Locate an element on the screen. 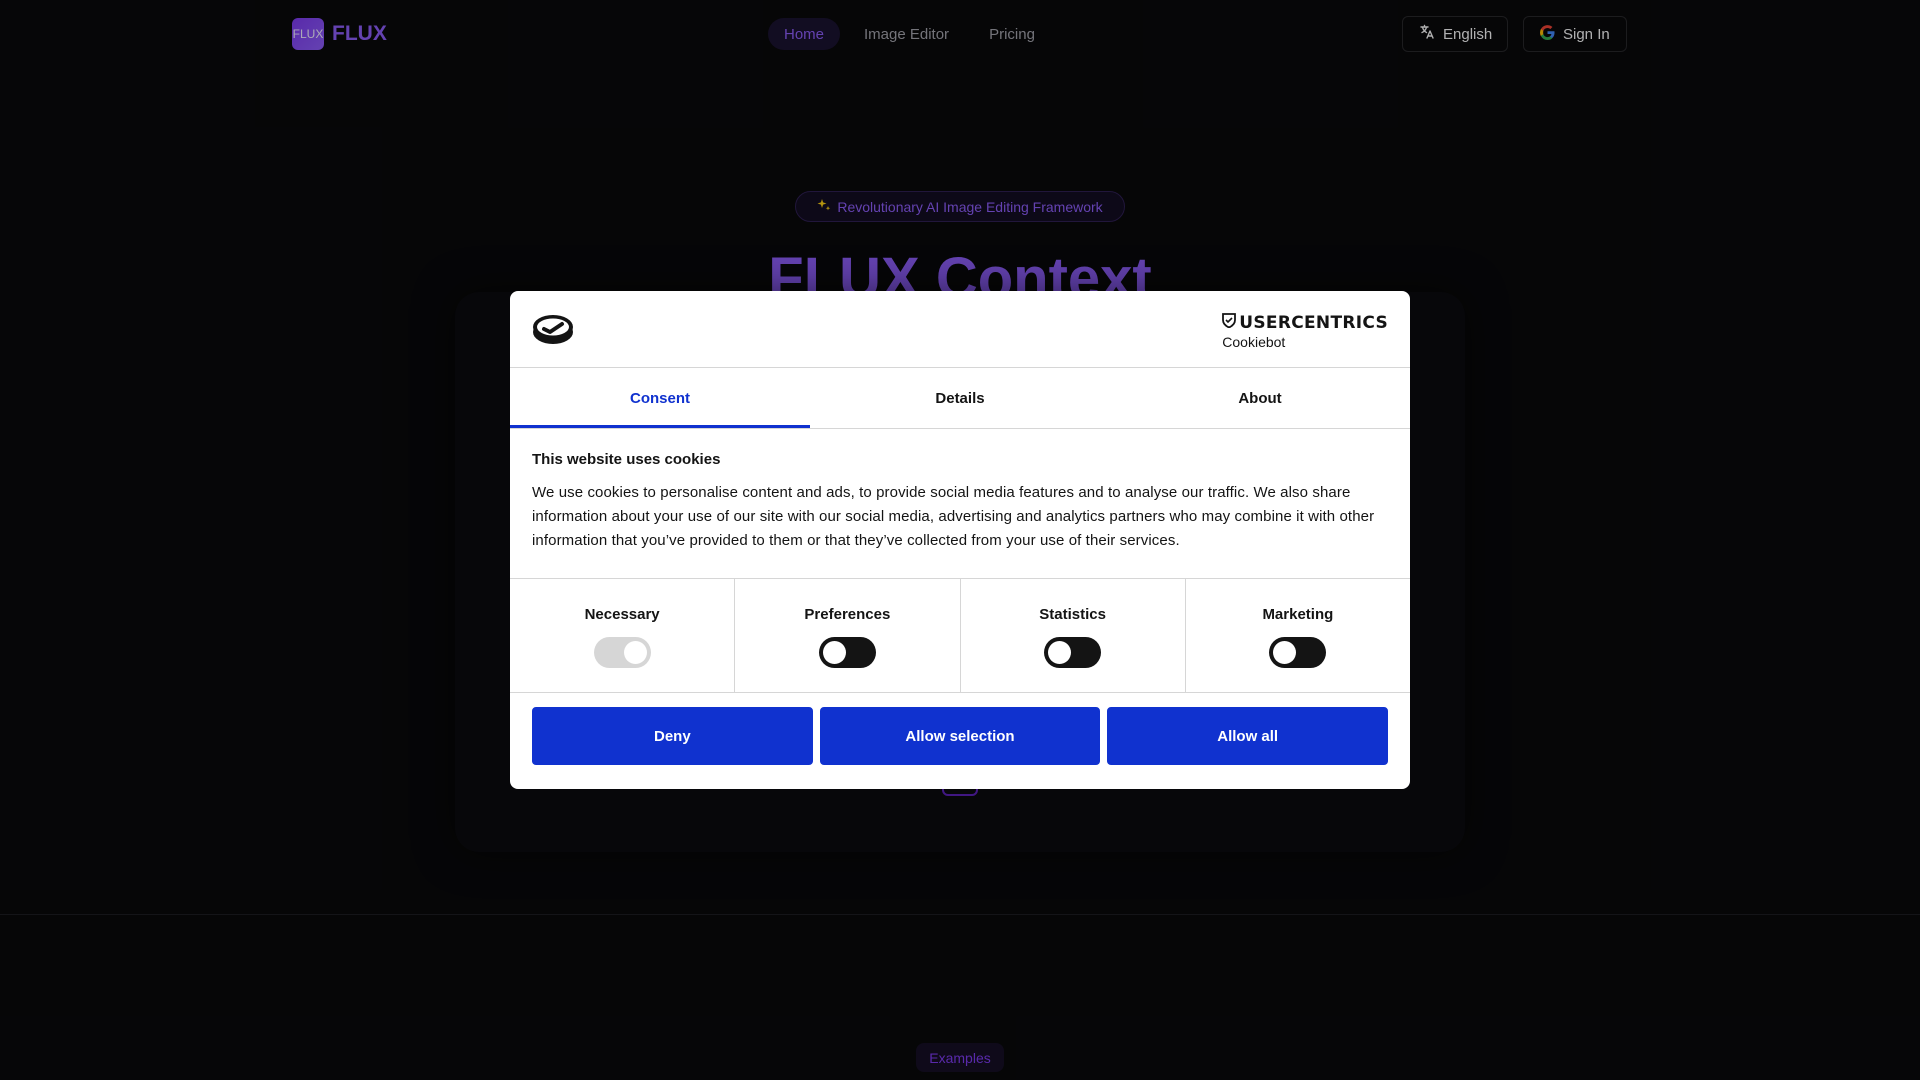 This screenshot has height=1080, width=1920. toggle-label-marketing: Marketing is located at coordinates (1298, 614).